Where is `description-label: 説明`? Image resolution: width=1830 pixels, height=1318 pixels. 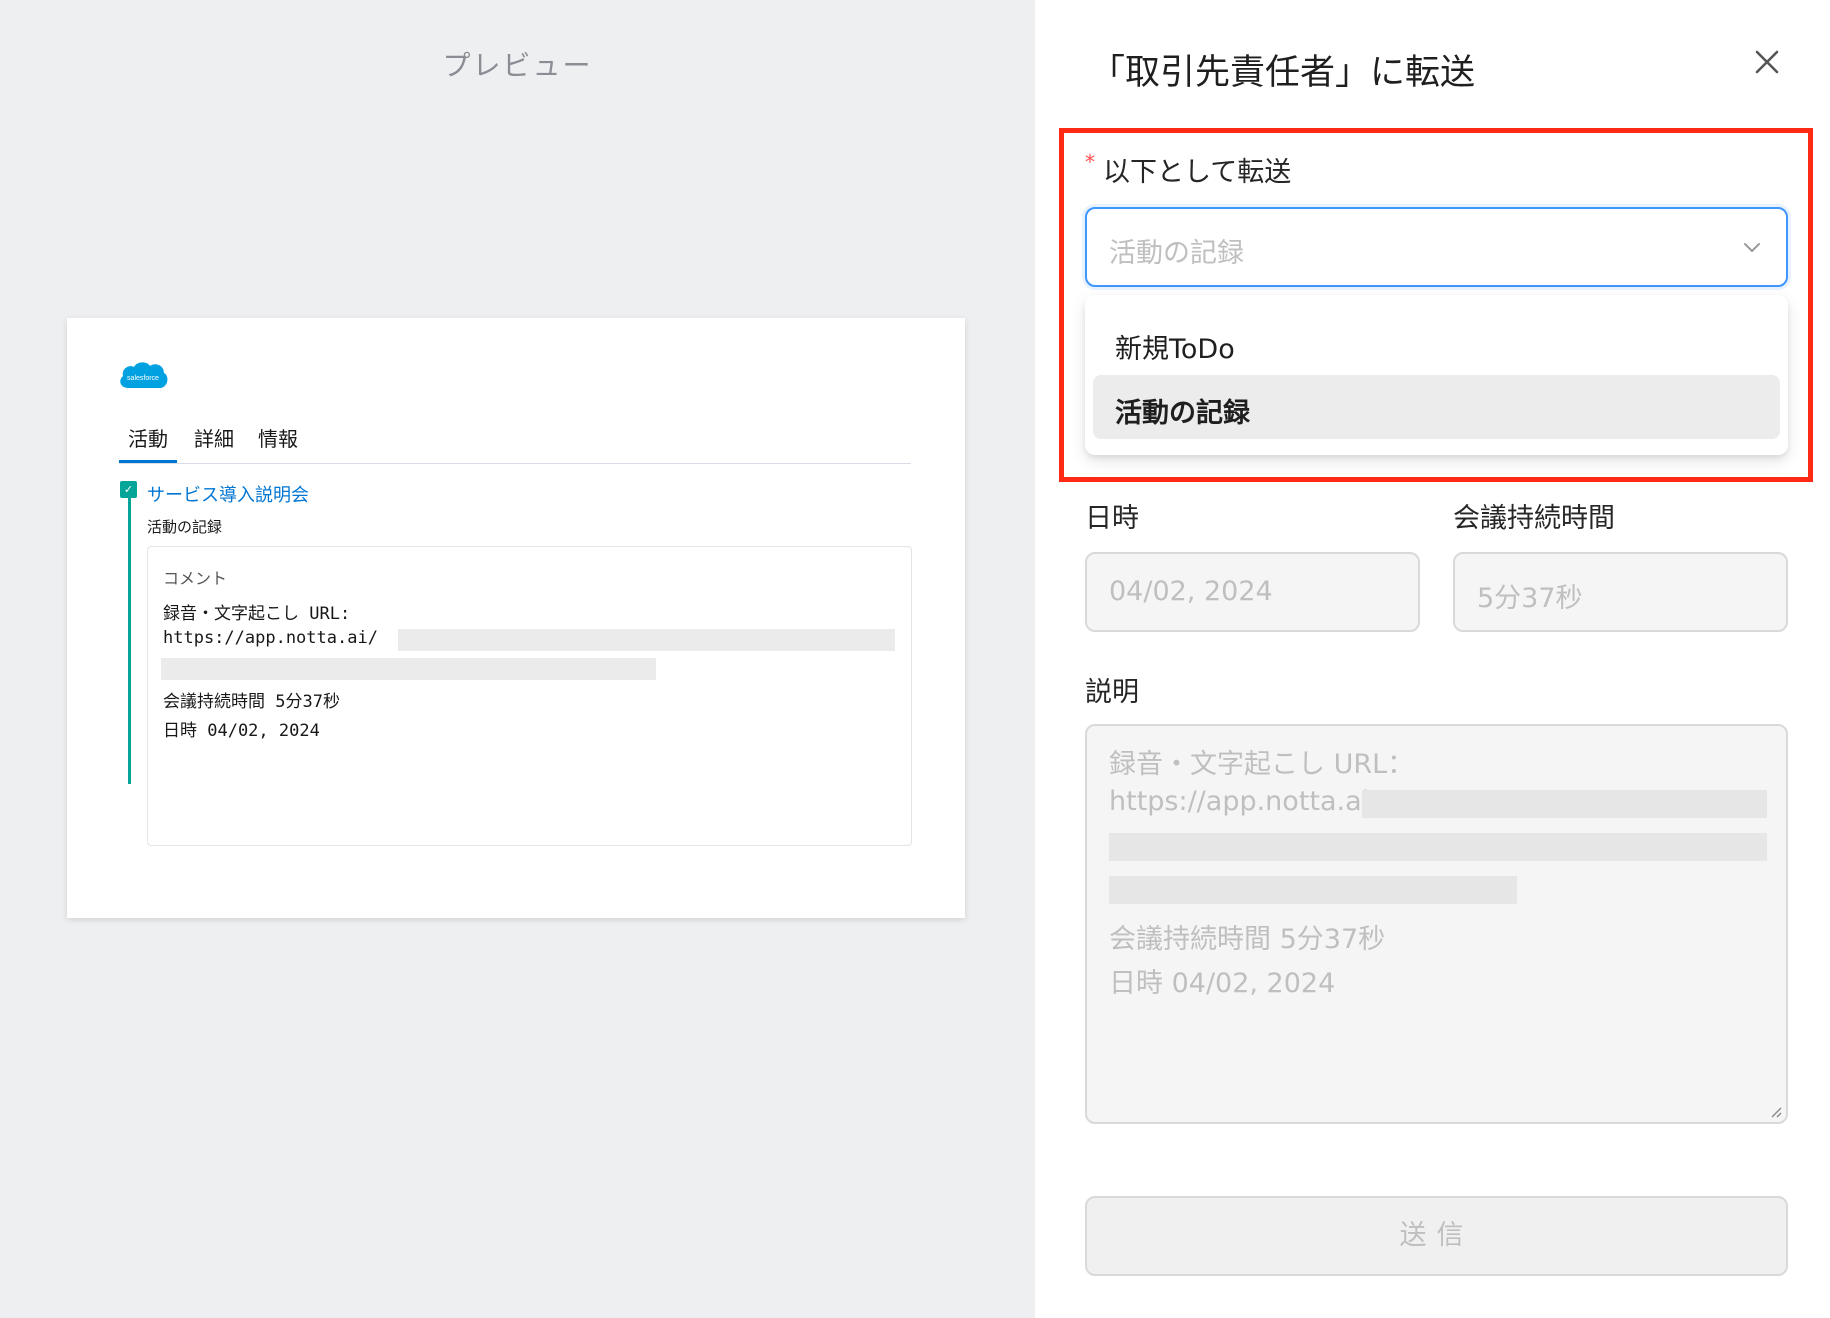 description-label: 説明 is located at coordinates (1112, 692).